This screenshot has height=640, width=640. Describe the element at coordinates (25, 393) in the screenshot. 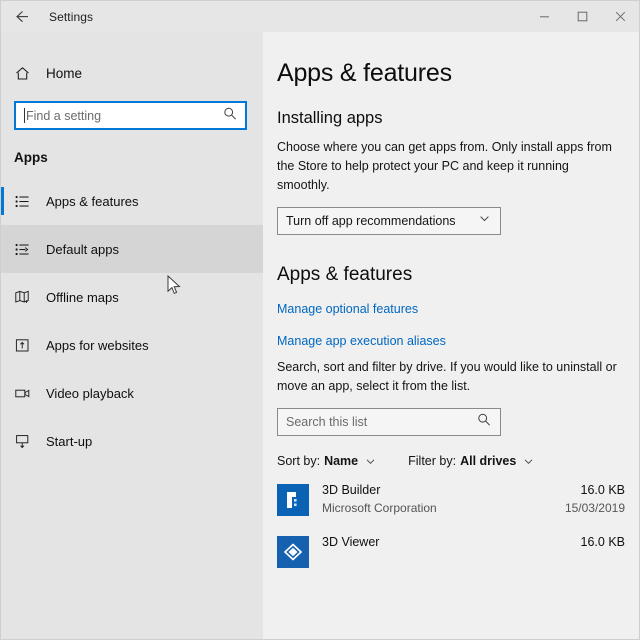

I see `video-camera-icon` at that location.